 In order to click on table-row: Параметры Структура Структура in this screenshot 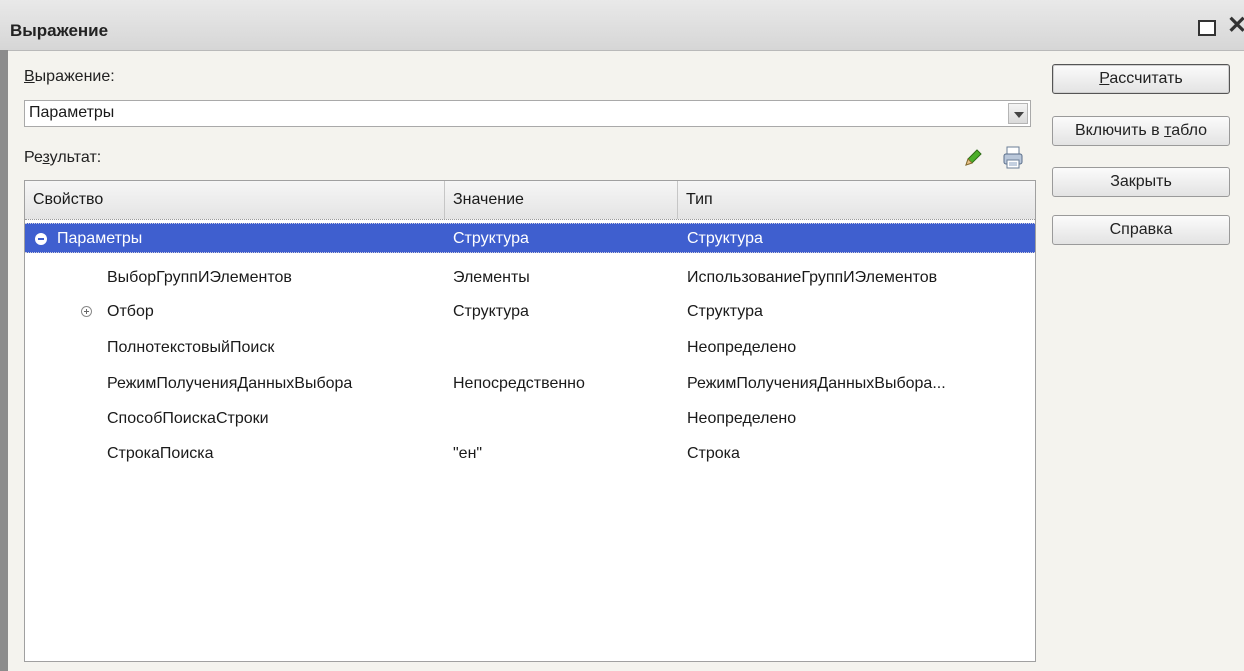, I will do `click(530, 238)`.